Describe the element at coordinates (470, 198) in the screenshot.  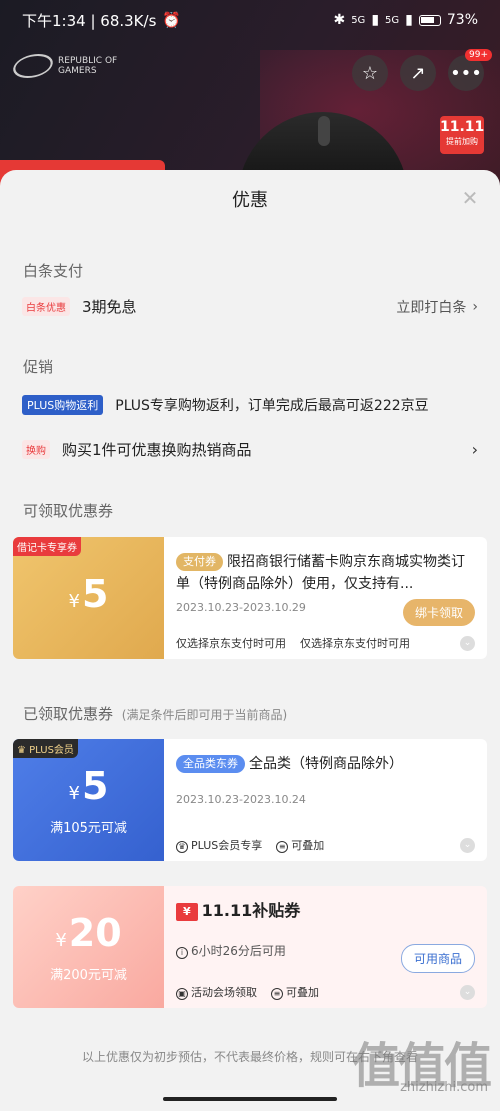
I see `close-icon: ✕` at that location.